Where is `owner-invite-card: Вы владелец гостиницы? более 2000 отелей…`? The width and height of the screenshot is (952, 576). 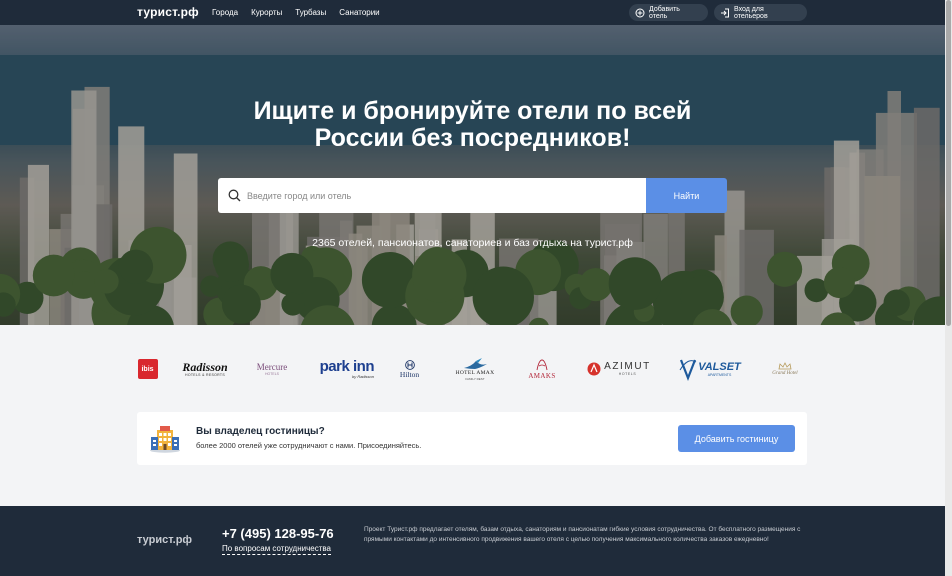 owner-invite-card: Вы владелец гостиницы? более 2000 отелей… is located at coordinates (472, 438).